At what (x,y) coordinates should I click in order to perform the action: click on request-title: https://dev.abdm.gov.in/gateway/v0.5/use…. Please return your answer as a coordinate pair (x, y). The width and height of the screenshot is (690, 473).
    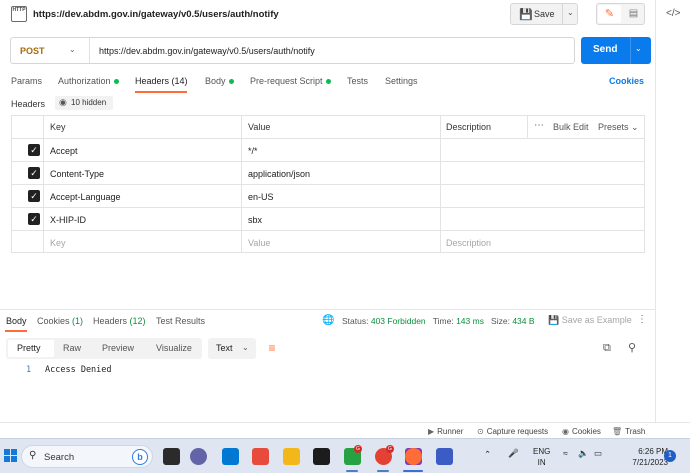
    Looking at the image, I should click on (156, 14).